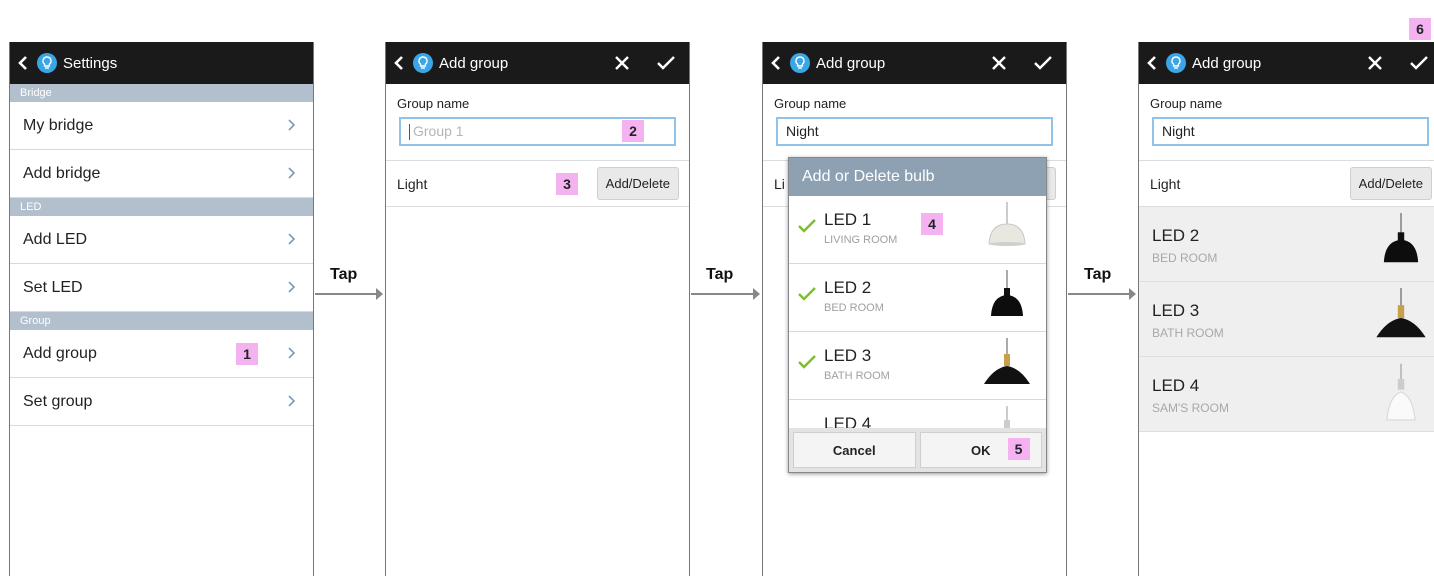  I want to click on light-row: Light Add/Delete, so click(1286, 183).